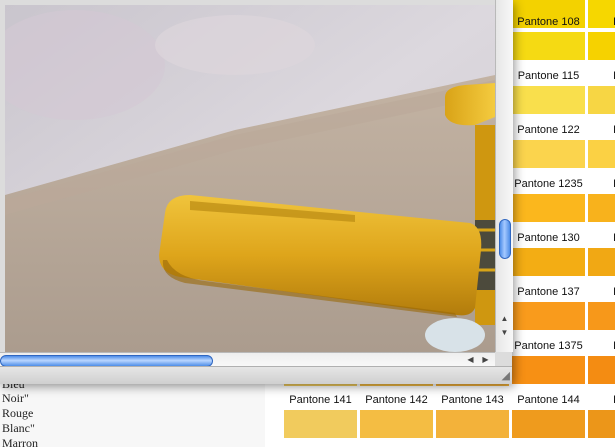  I want to click on swatch-label: Pantone 137, so click(548, 292).